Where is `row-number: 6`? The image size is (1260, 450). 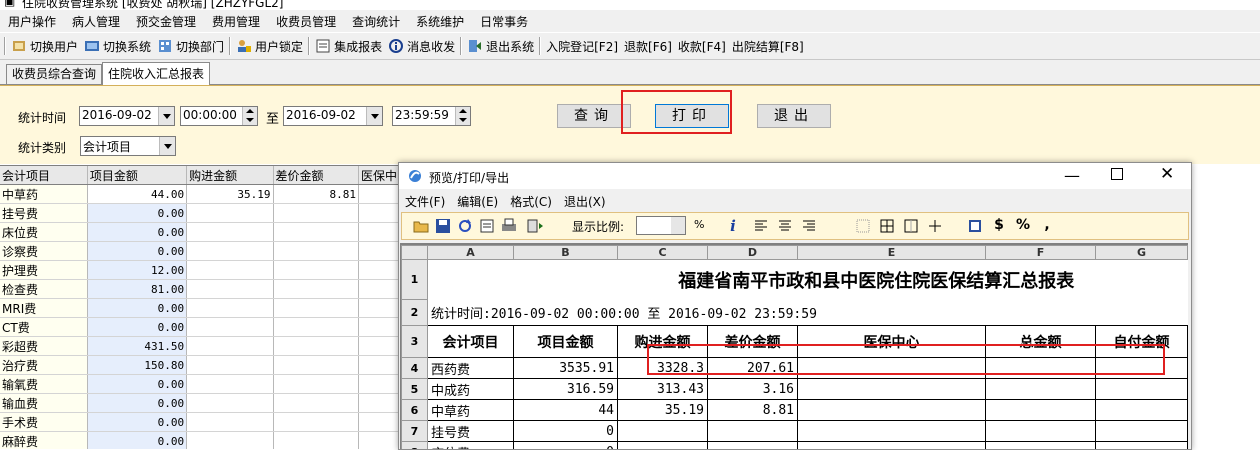 row-number: 6 is located at coordinates (414, 410).